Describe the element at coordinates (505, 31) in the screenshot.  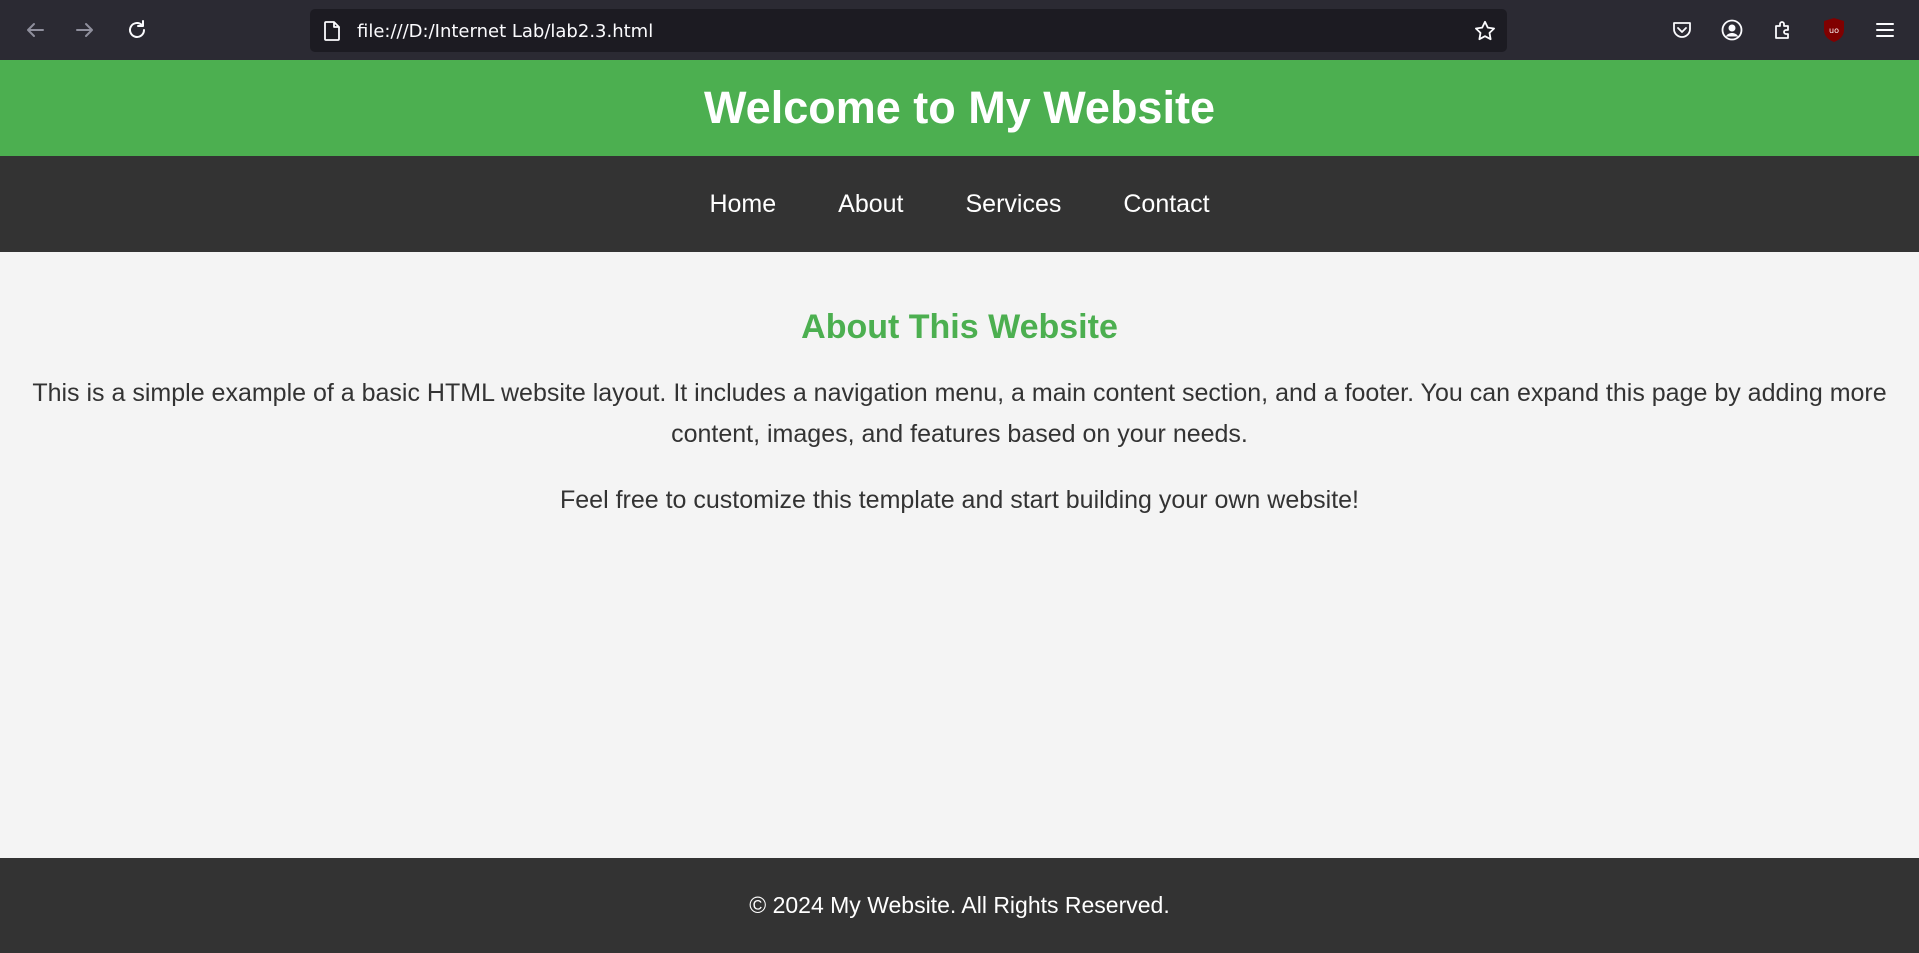
I see `url-text: file:///D:/Internet Lab/lab2.3.html` at that location.